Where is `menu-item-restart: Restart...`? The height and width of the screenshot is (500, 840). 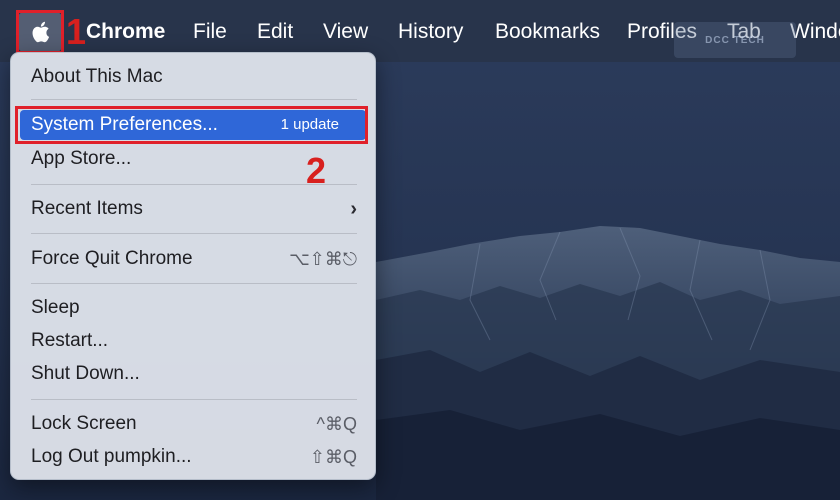
menu-item-restart: Restart... is located at coordinates (194, 341).